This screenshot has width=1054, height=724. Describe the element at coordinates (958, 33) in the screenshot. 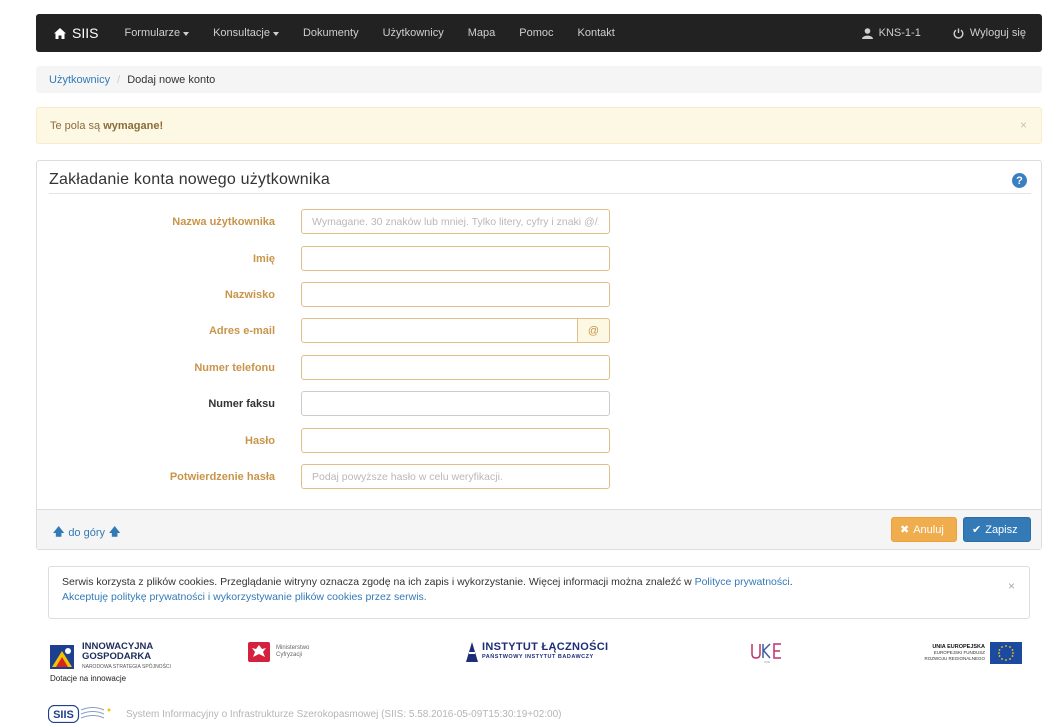

I see `power-icon` at that location.